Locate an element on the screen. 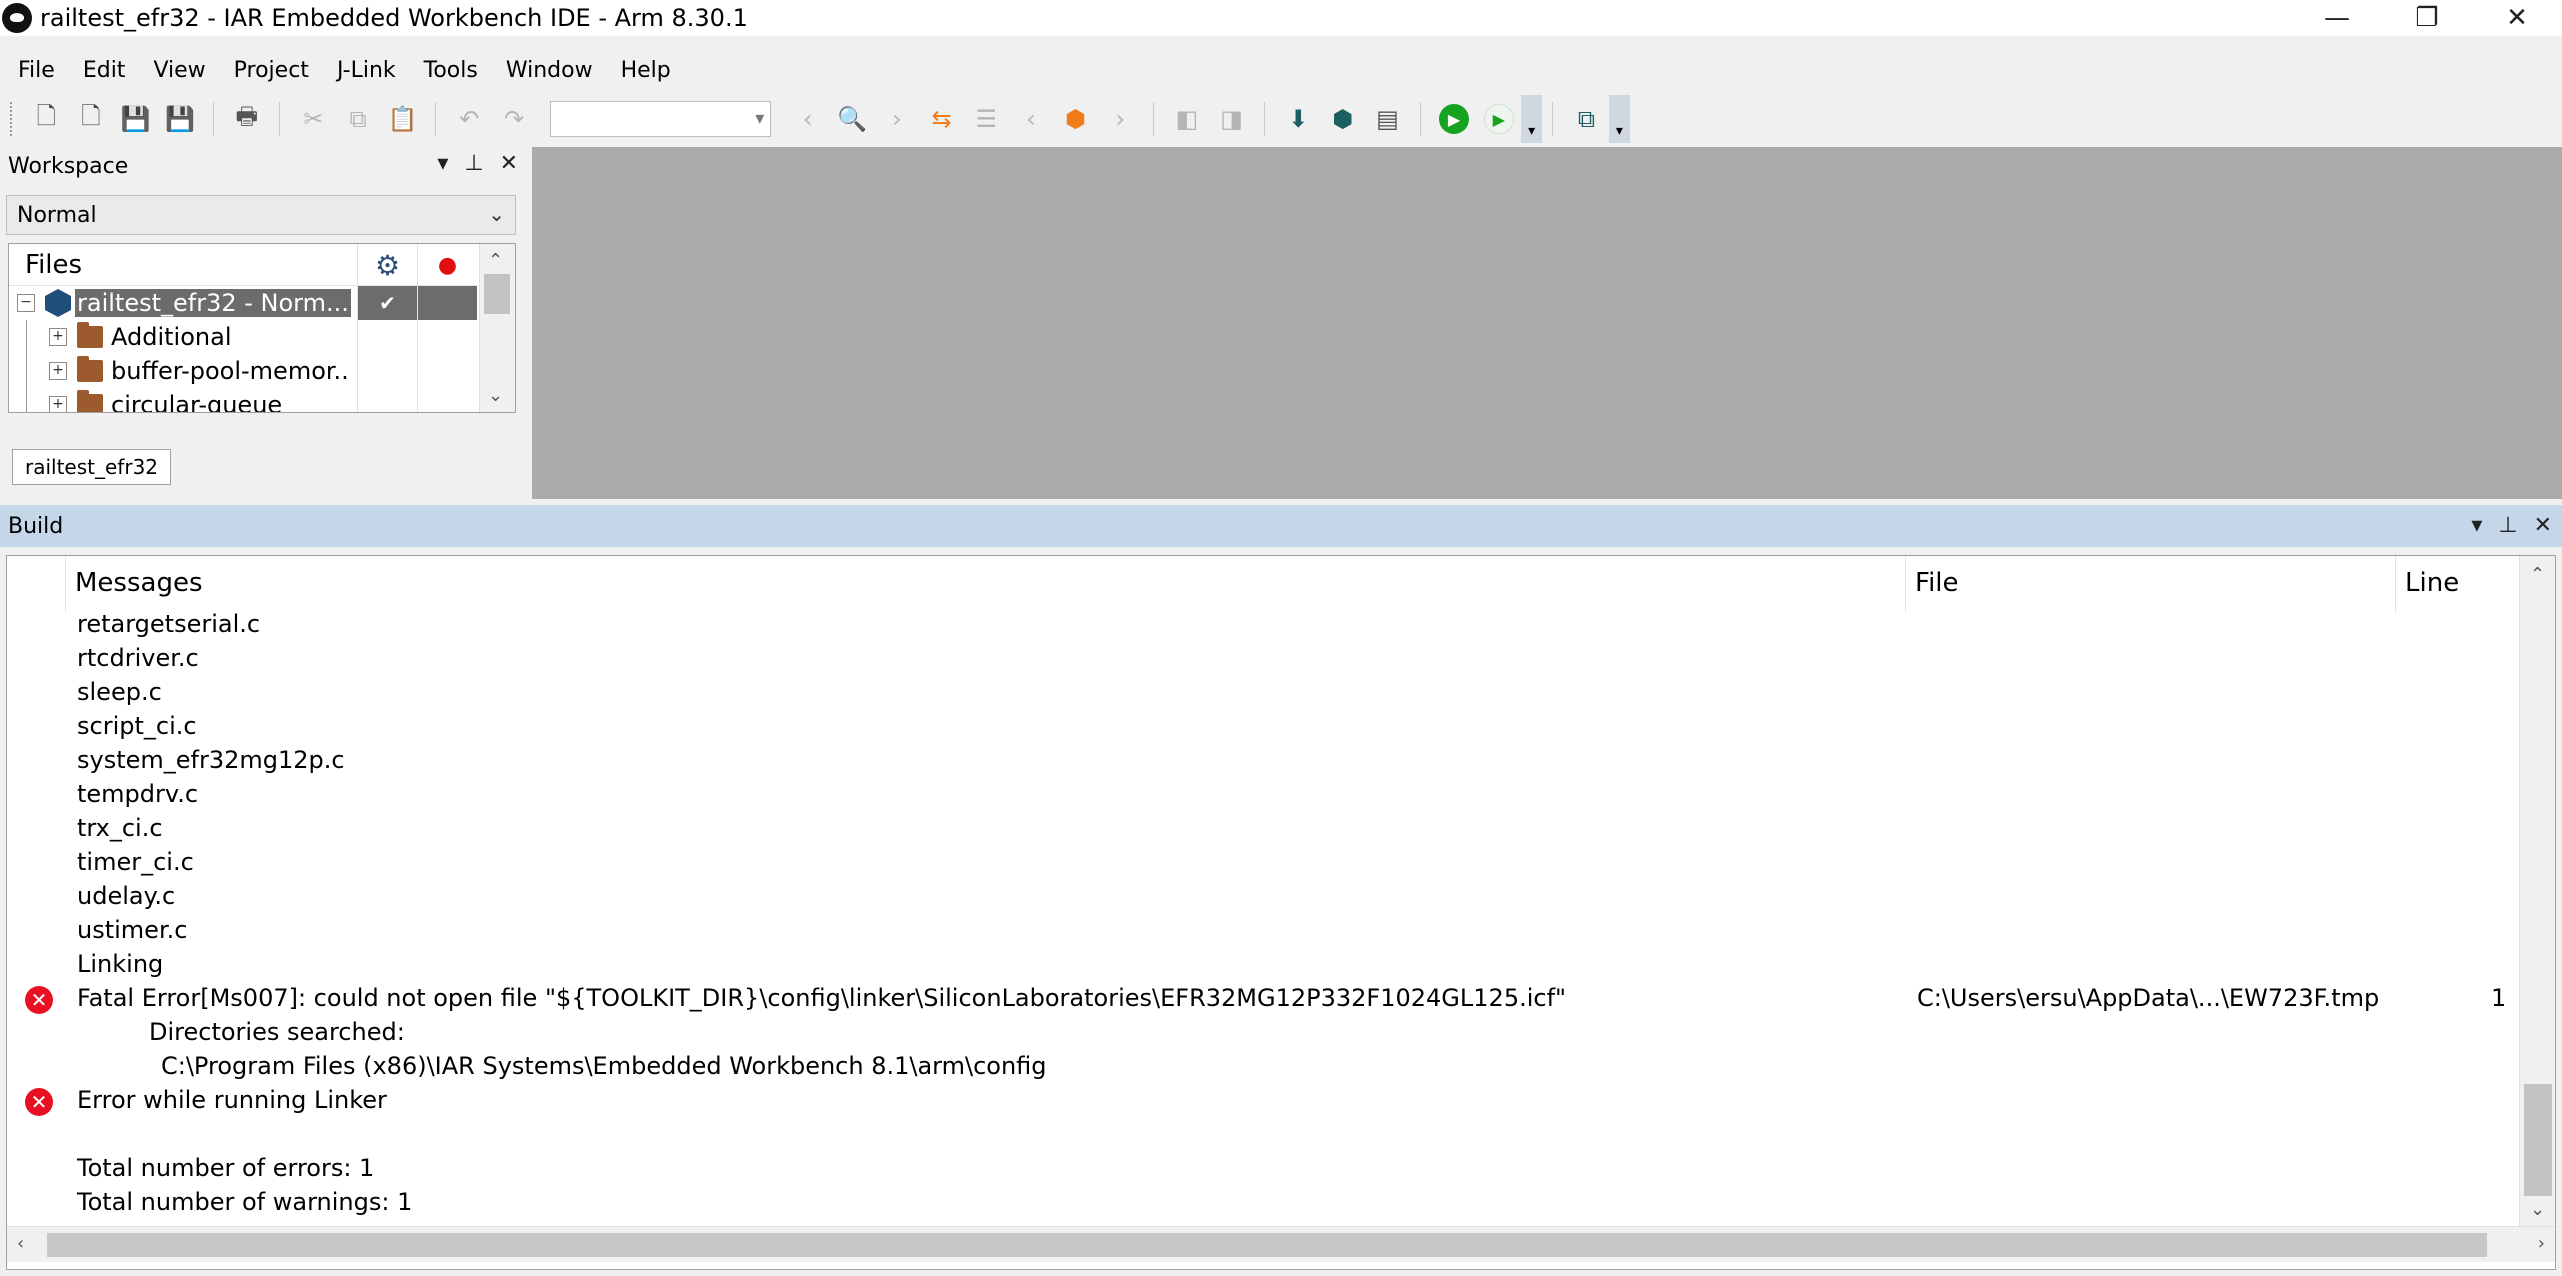 The height and width of the screenshot is (1276, 2562). files-vertical-scrollbar: ⌃ ⌄ is located at coordinates (497, 328).